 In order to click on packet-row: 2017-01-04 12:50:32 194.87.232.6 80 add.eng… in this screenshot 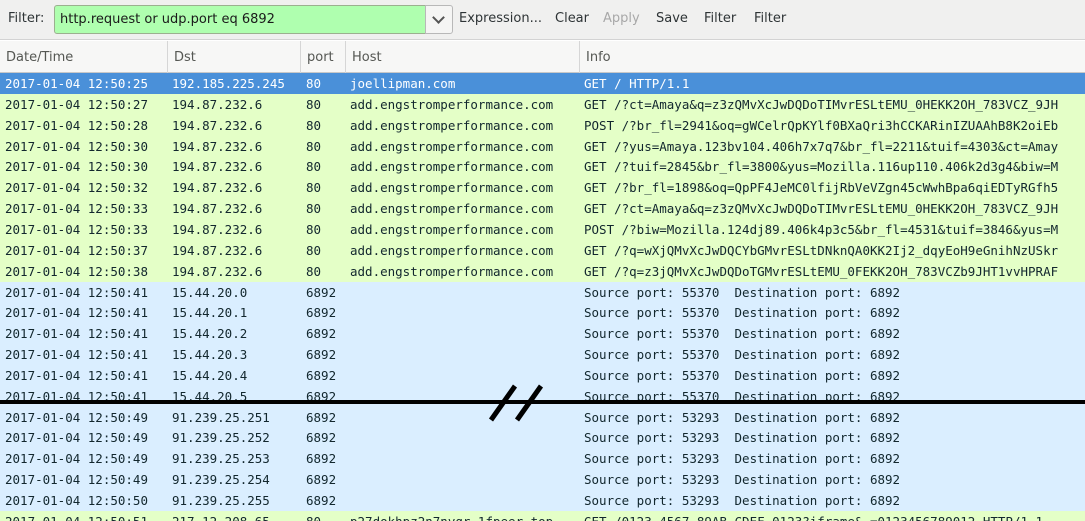, I will do `click(542, 188)`.